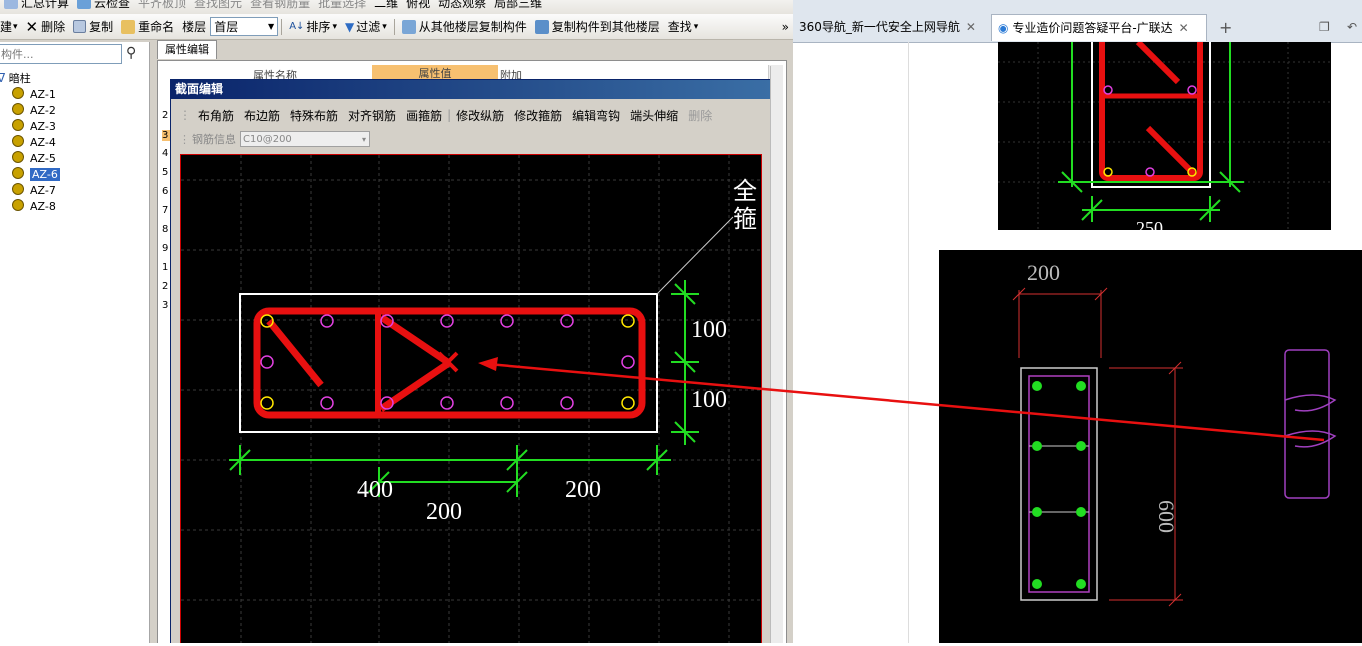 The height and width of the screenshot is (646, 1362). Describe the element at coordinates (84, 4) in the screenshot. I see `cloud-icon` at that location.